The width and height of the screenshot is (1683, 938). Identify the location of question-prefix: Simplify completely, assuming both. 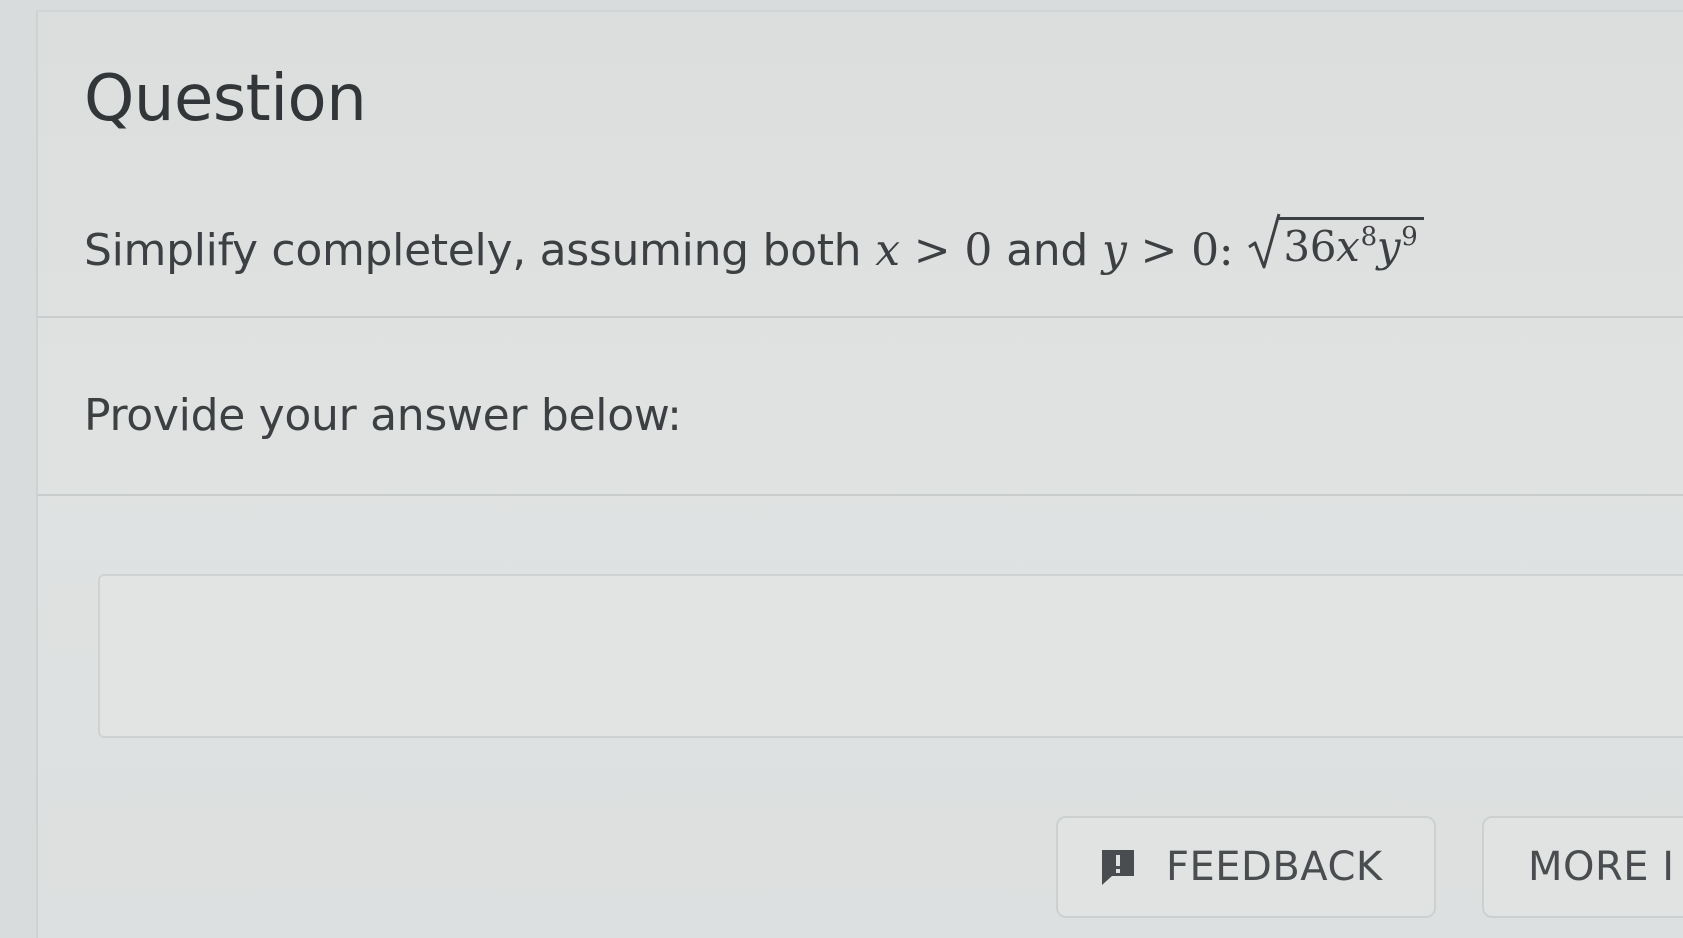
(473, 250).